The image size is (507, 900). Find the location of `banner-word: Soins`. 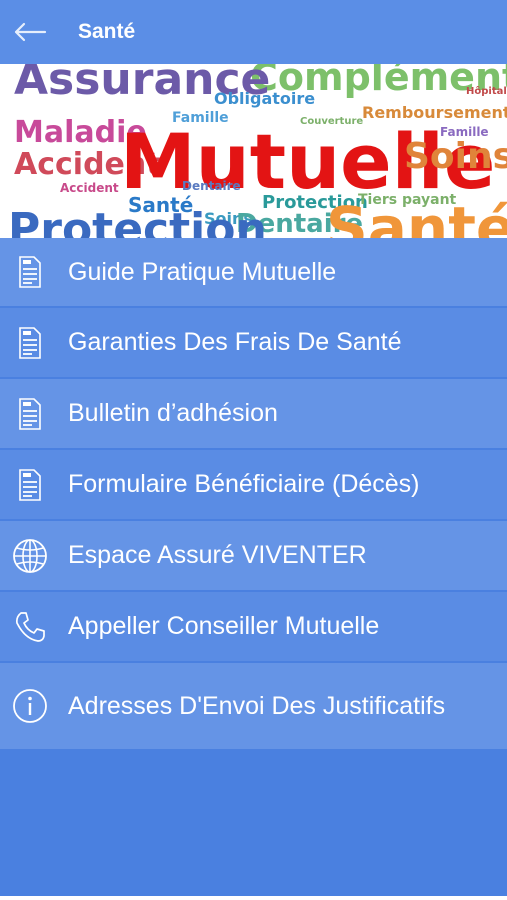

banner-word: Soins is located at coordinates (455, 156).